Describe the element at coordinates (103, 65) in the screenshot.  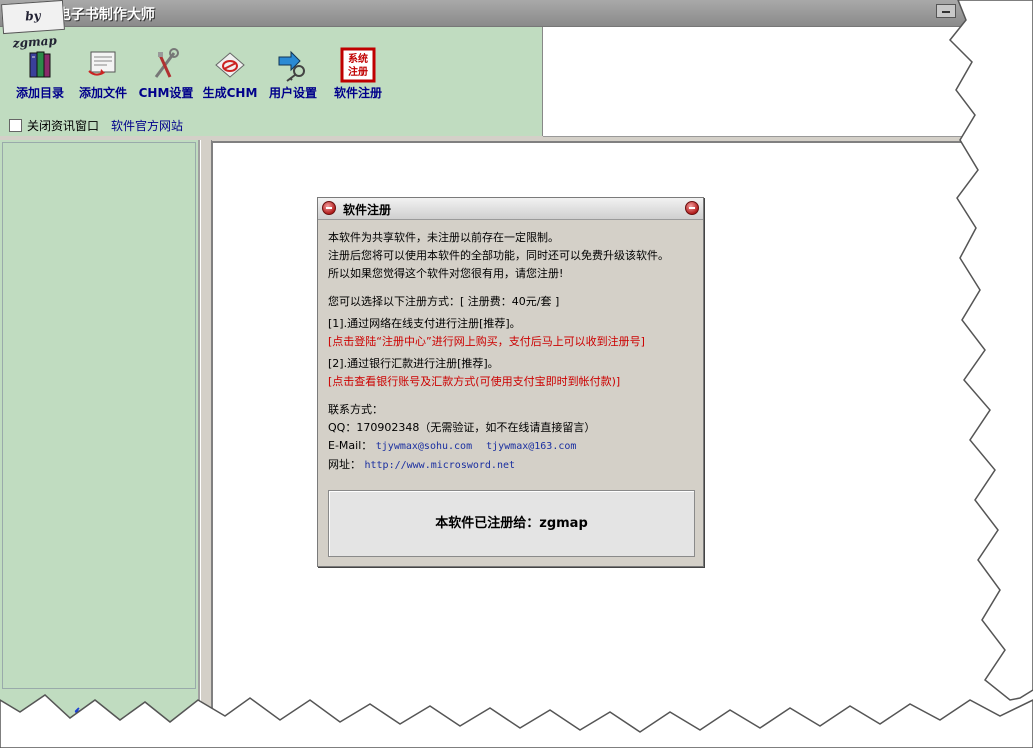
I see `add-file-icon` at that location.